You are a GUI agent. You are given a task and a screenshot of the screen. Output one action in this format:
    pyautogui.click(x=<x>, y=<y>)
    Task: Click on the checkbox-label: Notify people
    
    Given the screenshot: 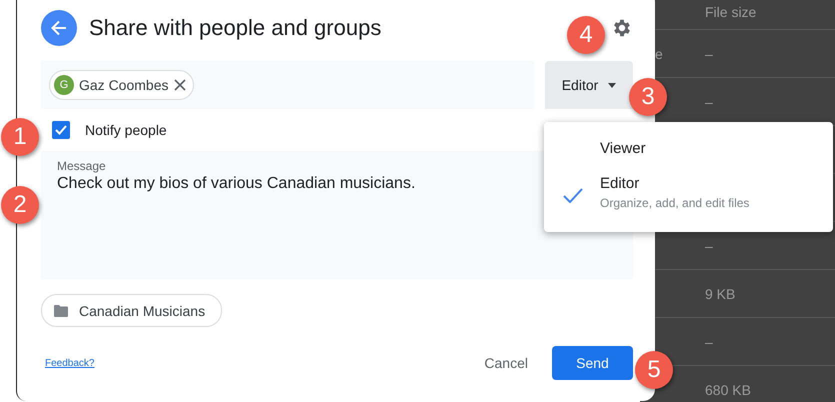 What is the action you would take?
    pyautogui.click(x=126, y=130)
    